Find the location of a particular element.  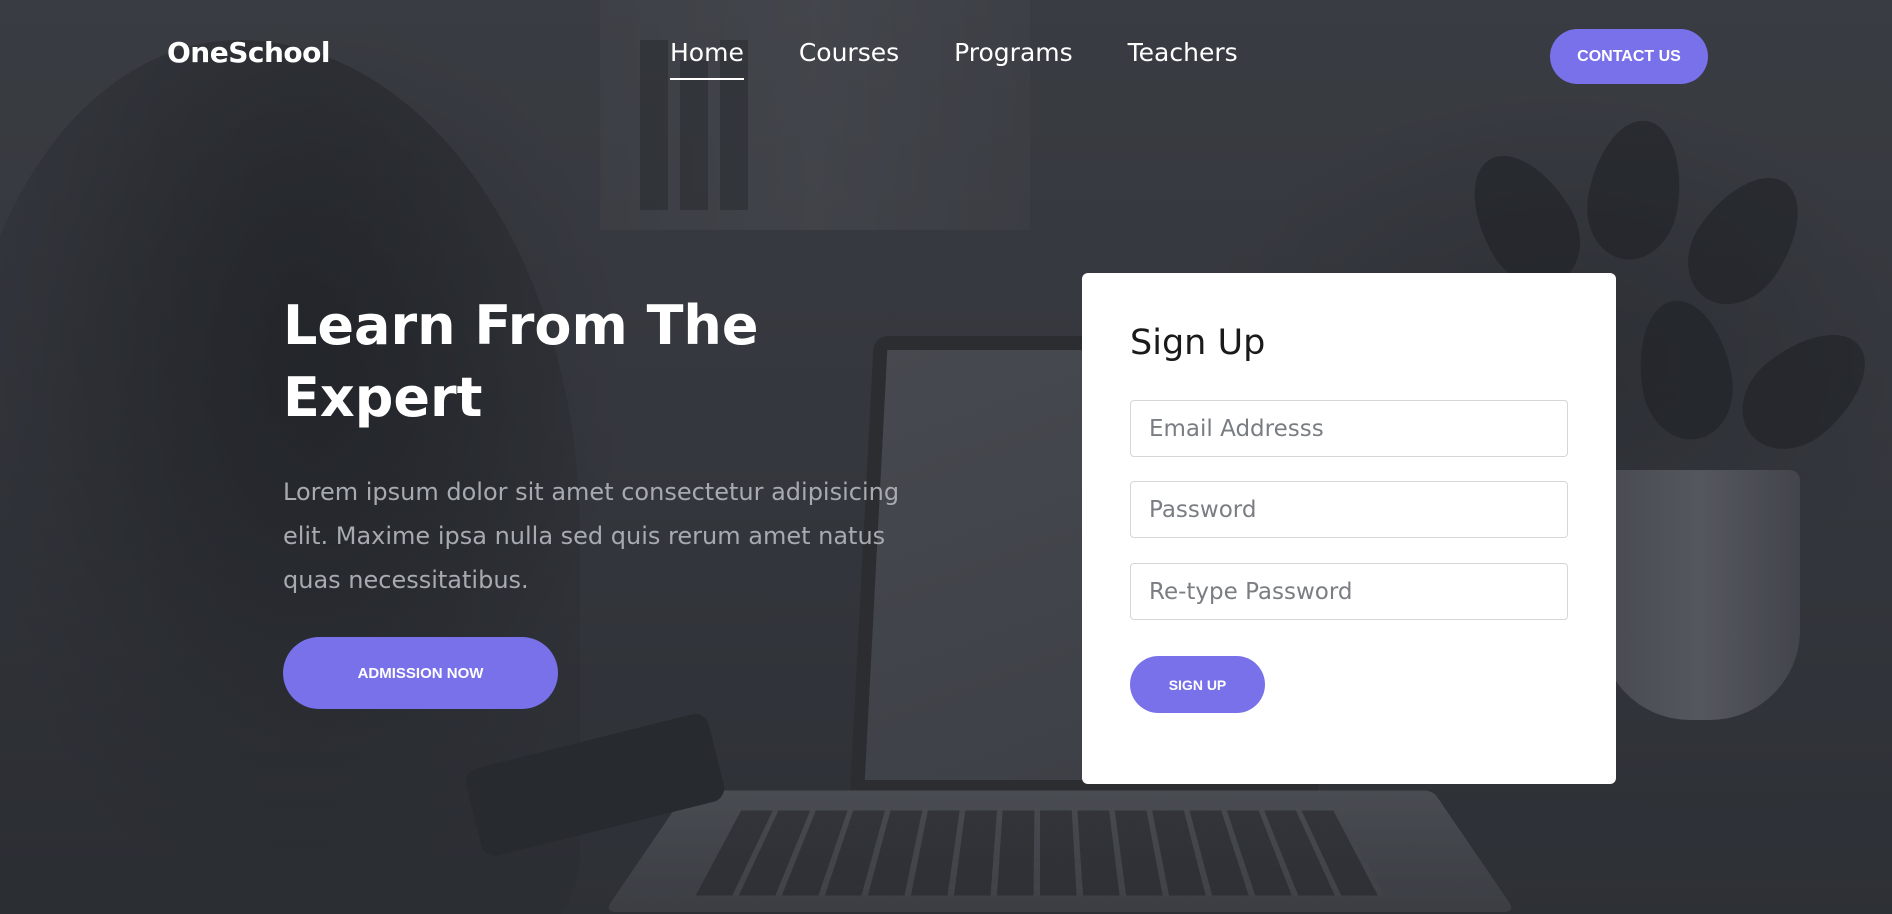

site-logo: OneSchool is located at coordinates (249, 52).